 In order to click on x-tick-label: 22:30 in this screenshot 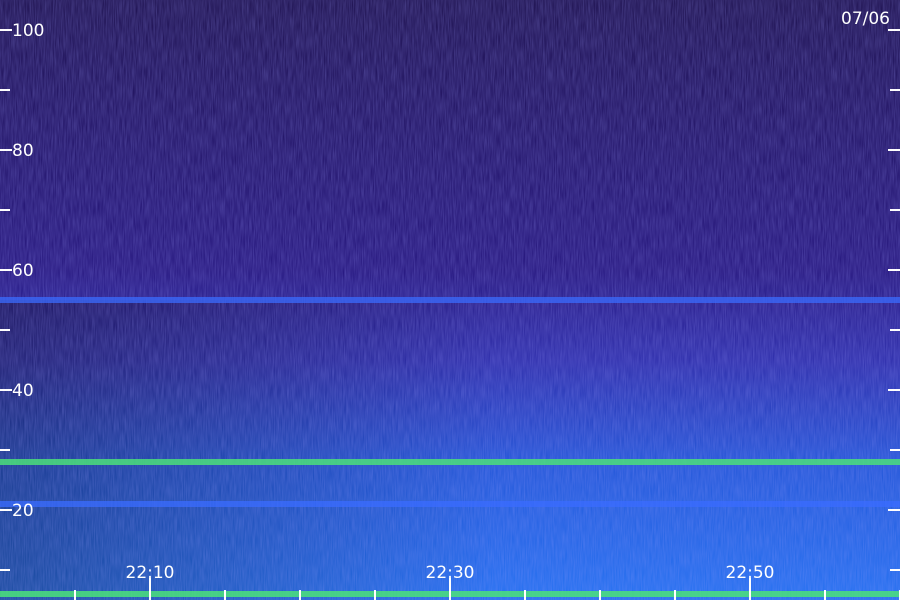, I will do `click(450, 573)`.